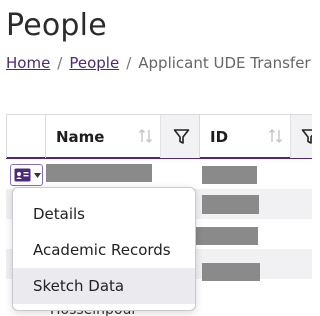  What do you see at coordinates (104, 214) in the screenshot?
I see `menu-item-details: Details` at bounding box center [104, 214].